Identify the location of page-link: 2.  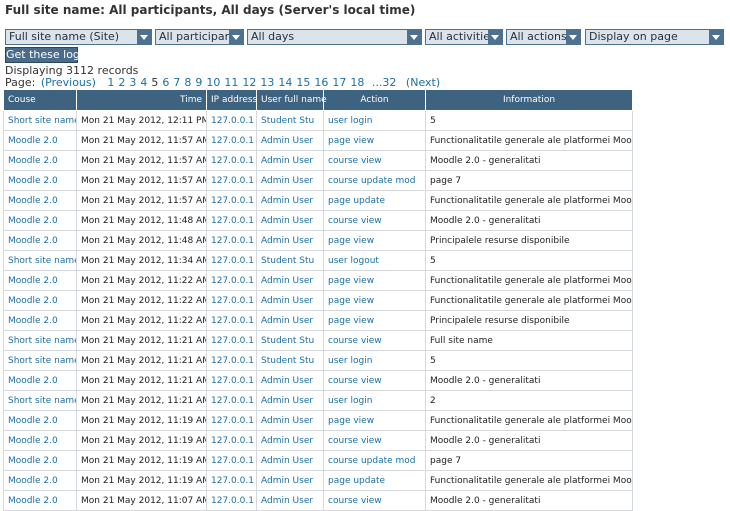
(121, 82).